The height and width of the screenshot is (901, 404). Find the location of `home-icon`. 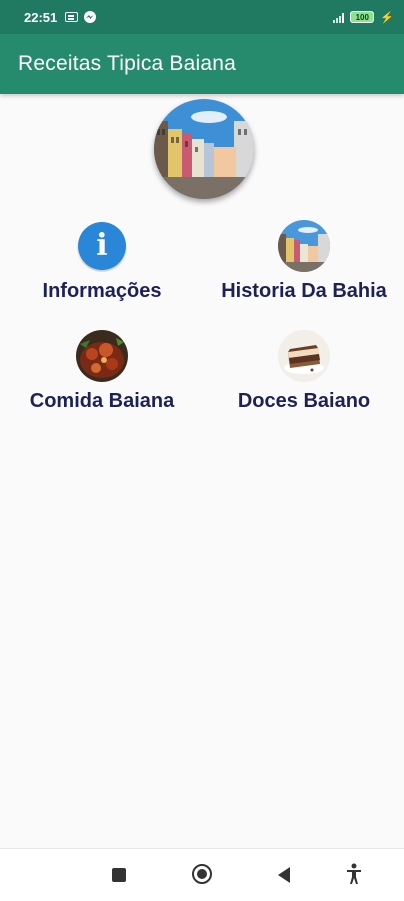

home-icon is located at coordinates (202, 874).